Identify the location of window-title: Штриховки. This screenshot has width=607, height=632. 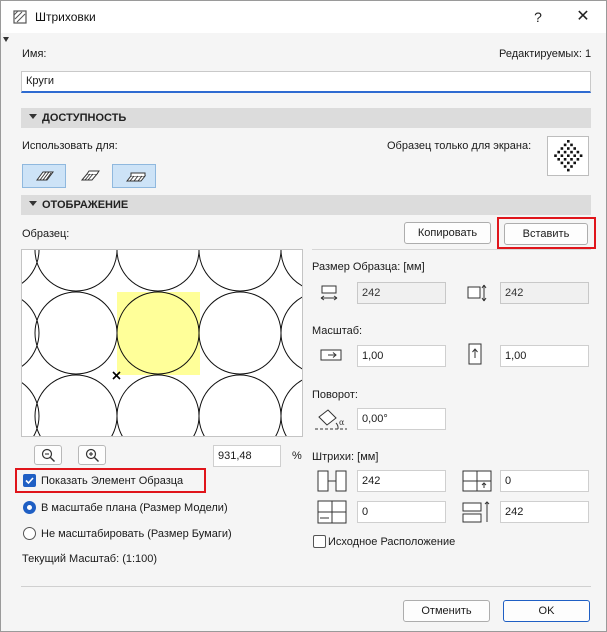
(65, 17).